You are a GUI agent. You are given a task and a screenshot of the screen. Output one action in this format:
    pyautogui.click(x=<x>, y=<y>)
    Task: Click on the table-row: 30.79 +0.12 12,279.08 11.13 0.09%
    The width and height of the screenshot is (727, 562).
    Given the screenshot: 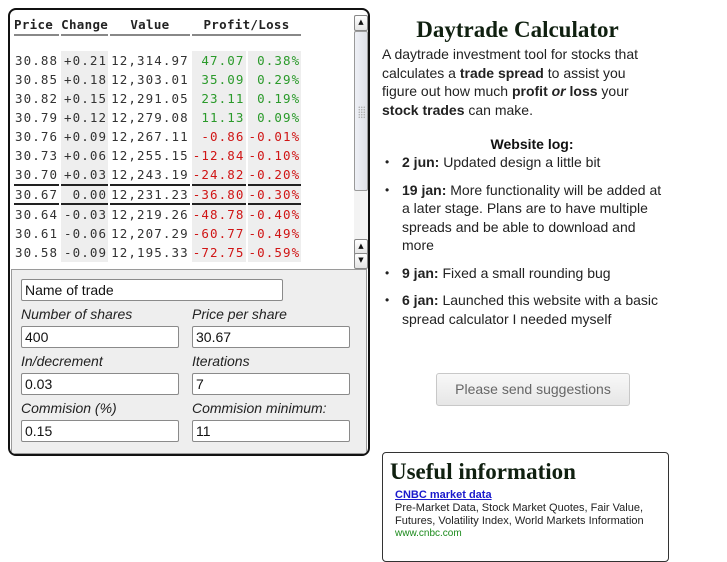 What is the action you would take?
    pyautogui.click(x=158, y=117)
    